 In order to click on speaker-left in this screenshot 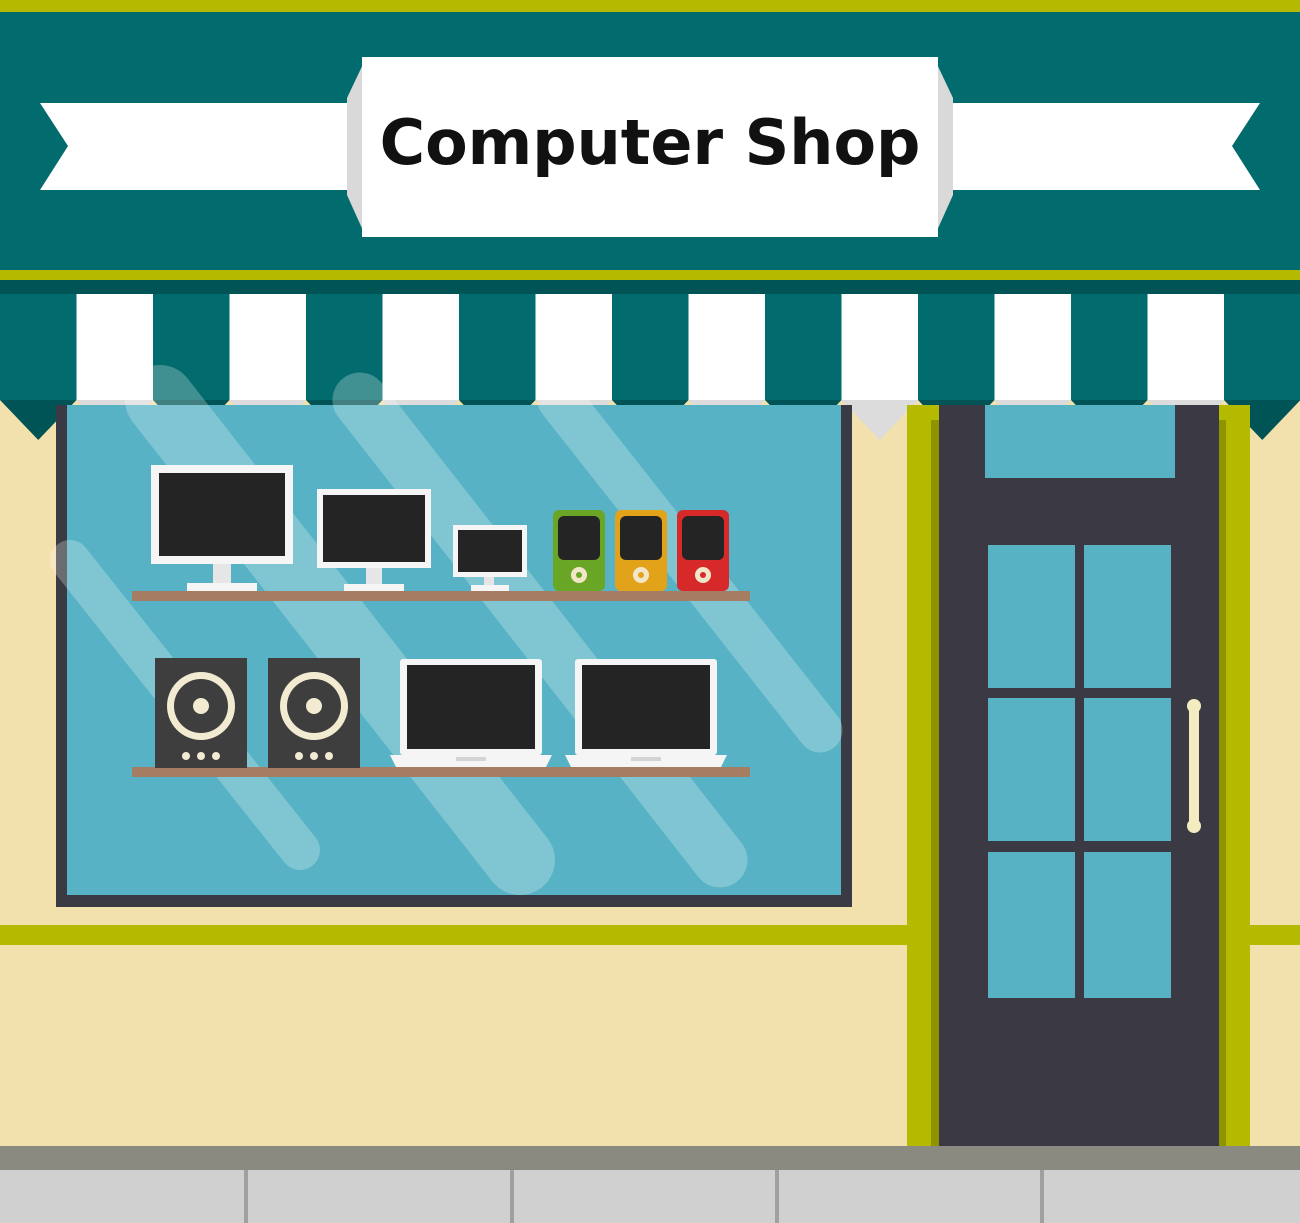, I will do `click(201, 713)`.